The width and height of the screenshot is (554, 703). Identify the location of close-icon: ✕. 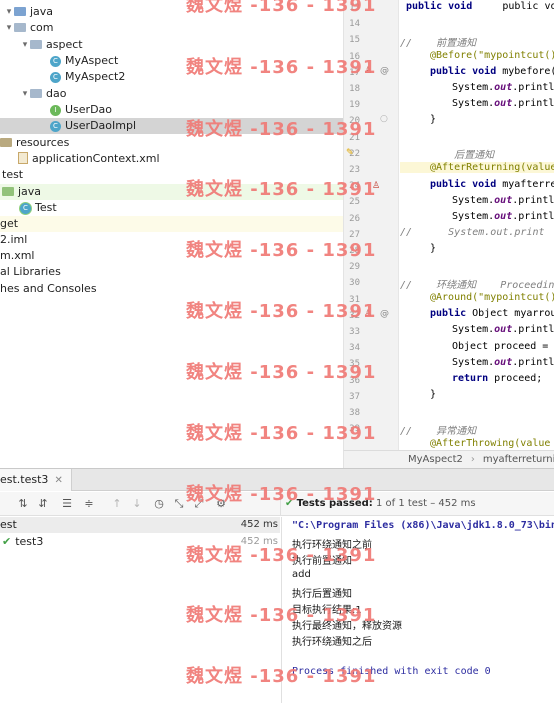
(55, 480).